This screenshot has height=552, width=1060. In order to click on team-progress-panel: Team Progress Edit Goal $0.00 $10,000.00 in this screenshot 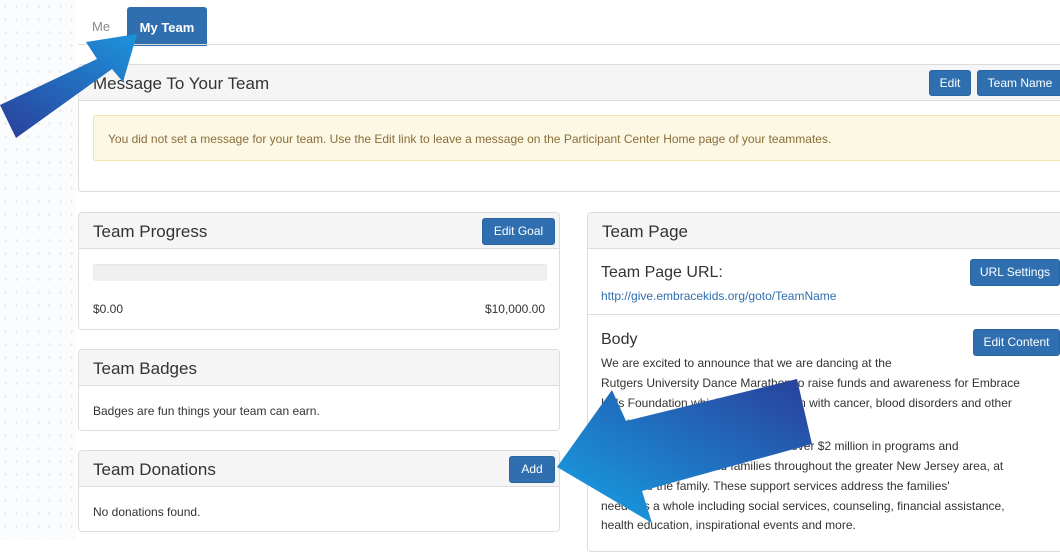, I will do `click(319, 271)`.